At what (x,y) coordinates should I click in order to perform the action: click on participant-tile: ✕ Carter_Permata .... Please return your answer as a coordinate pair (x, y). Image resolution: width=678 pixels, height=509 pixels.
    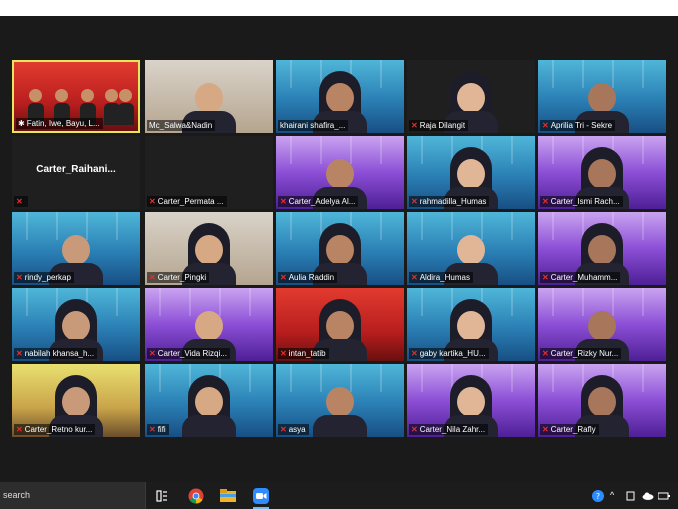
    Looking at the image, I should click on (209, 172).